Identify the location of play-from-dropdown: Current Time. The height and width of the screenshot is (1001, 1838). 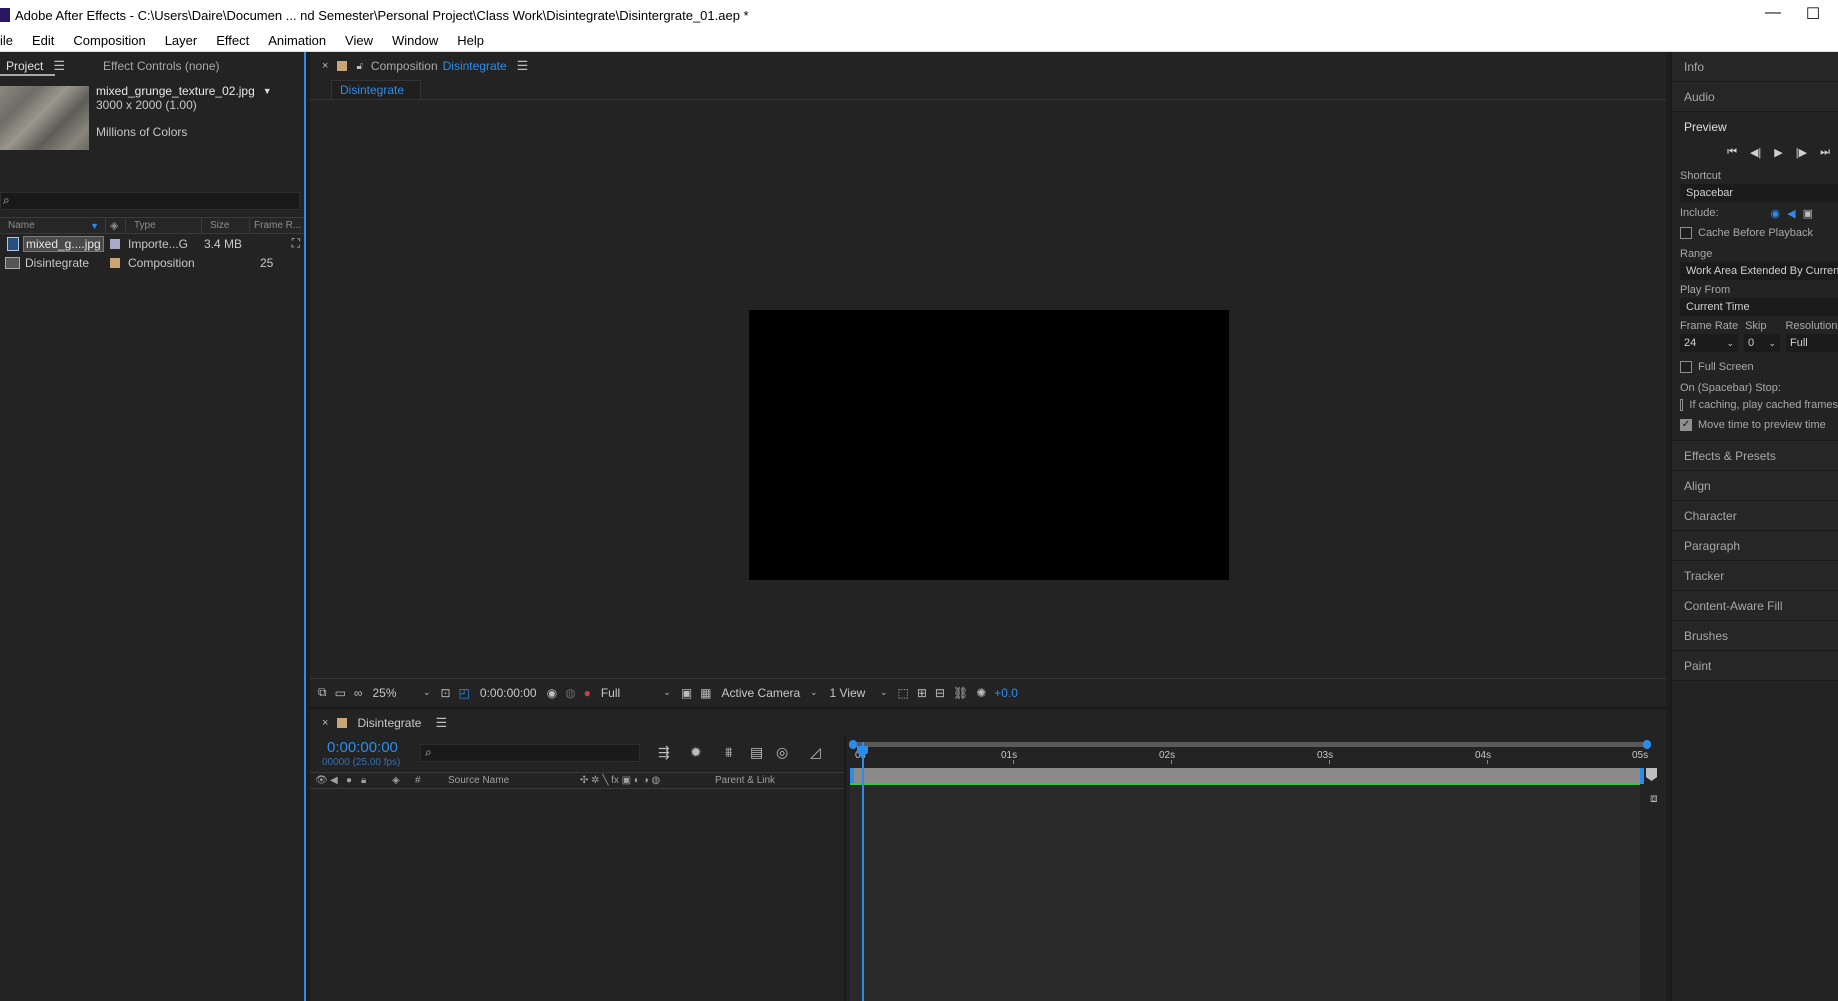
(1759, 307).